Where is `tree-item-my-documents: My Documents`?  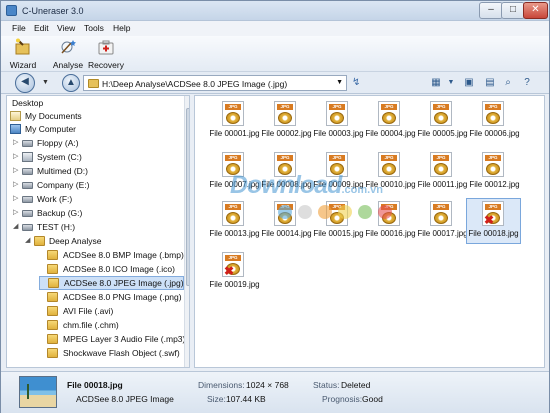
tree-item-my-documents: My Documents is located at coordinates (92, 116).